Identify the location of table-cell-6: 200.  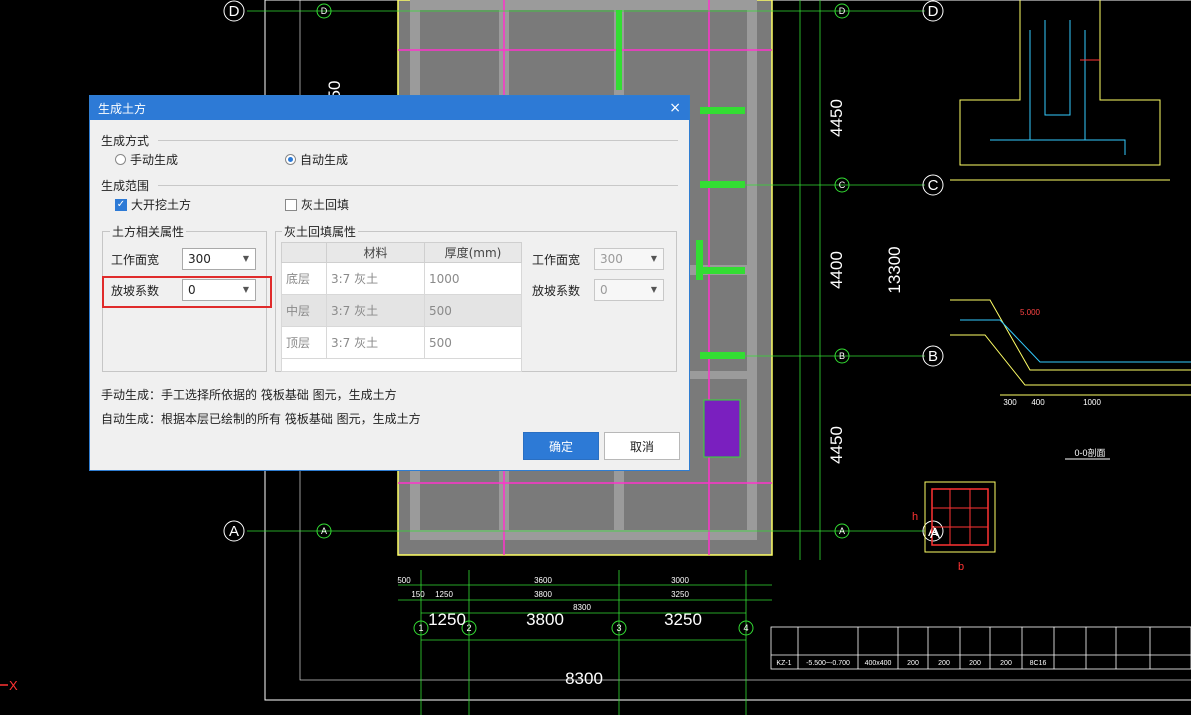
(975, 663).